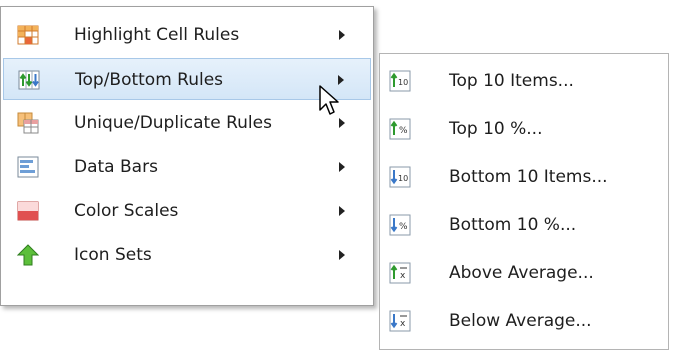  I want to click on menu-item-color-scales: Color Scales, so click(187, 211).